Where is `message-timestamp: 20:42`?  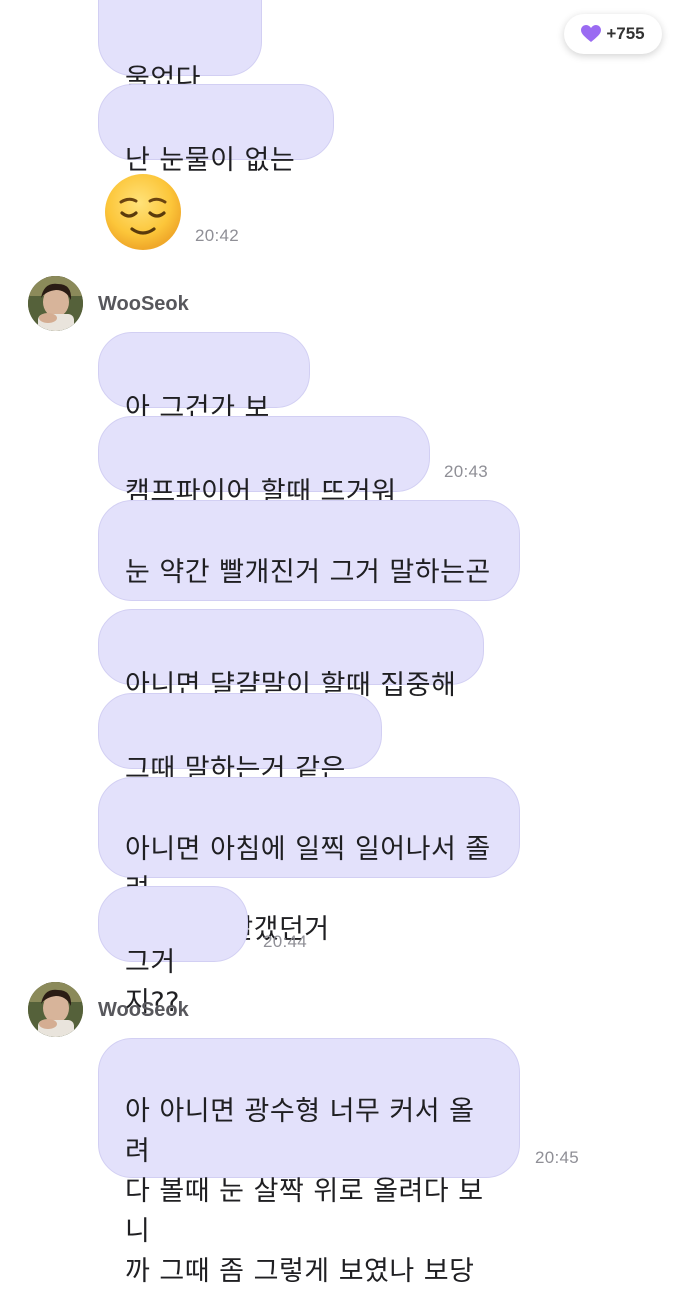
message-timestamp: 20:42 is located at coordinates (217, 235).